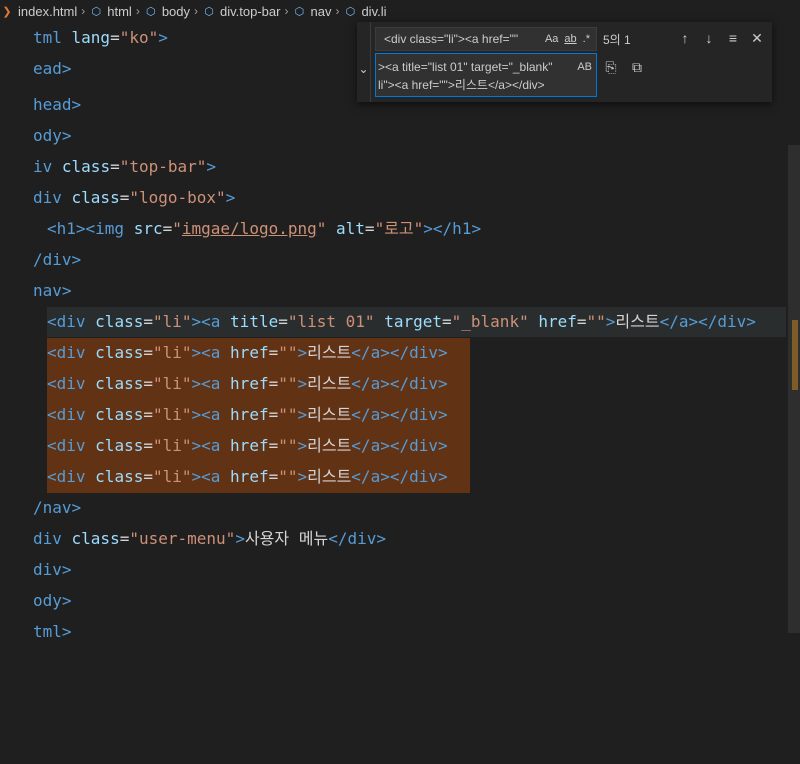 Image resolution: width=800 pixels, height=764 pixels. Describe the element at coordinates (733, 38) in the screenshot. I see `find-in-selection-icon: ≡` at that location.